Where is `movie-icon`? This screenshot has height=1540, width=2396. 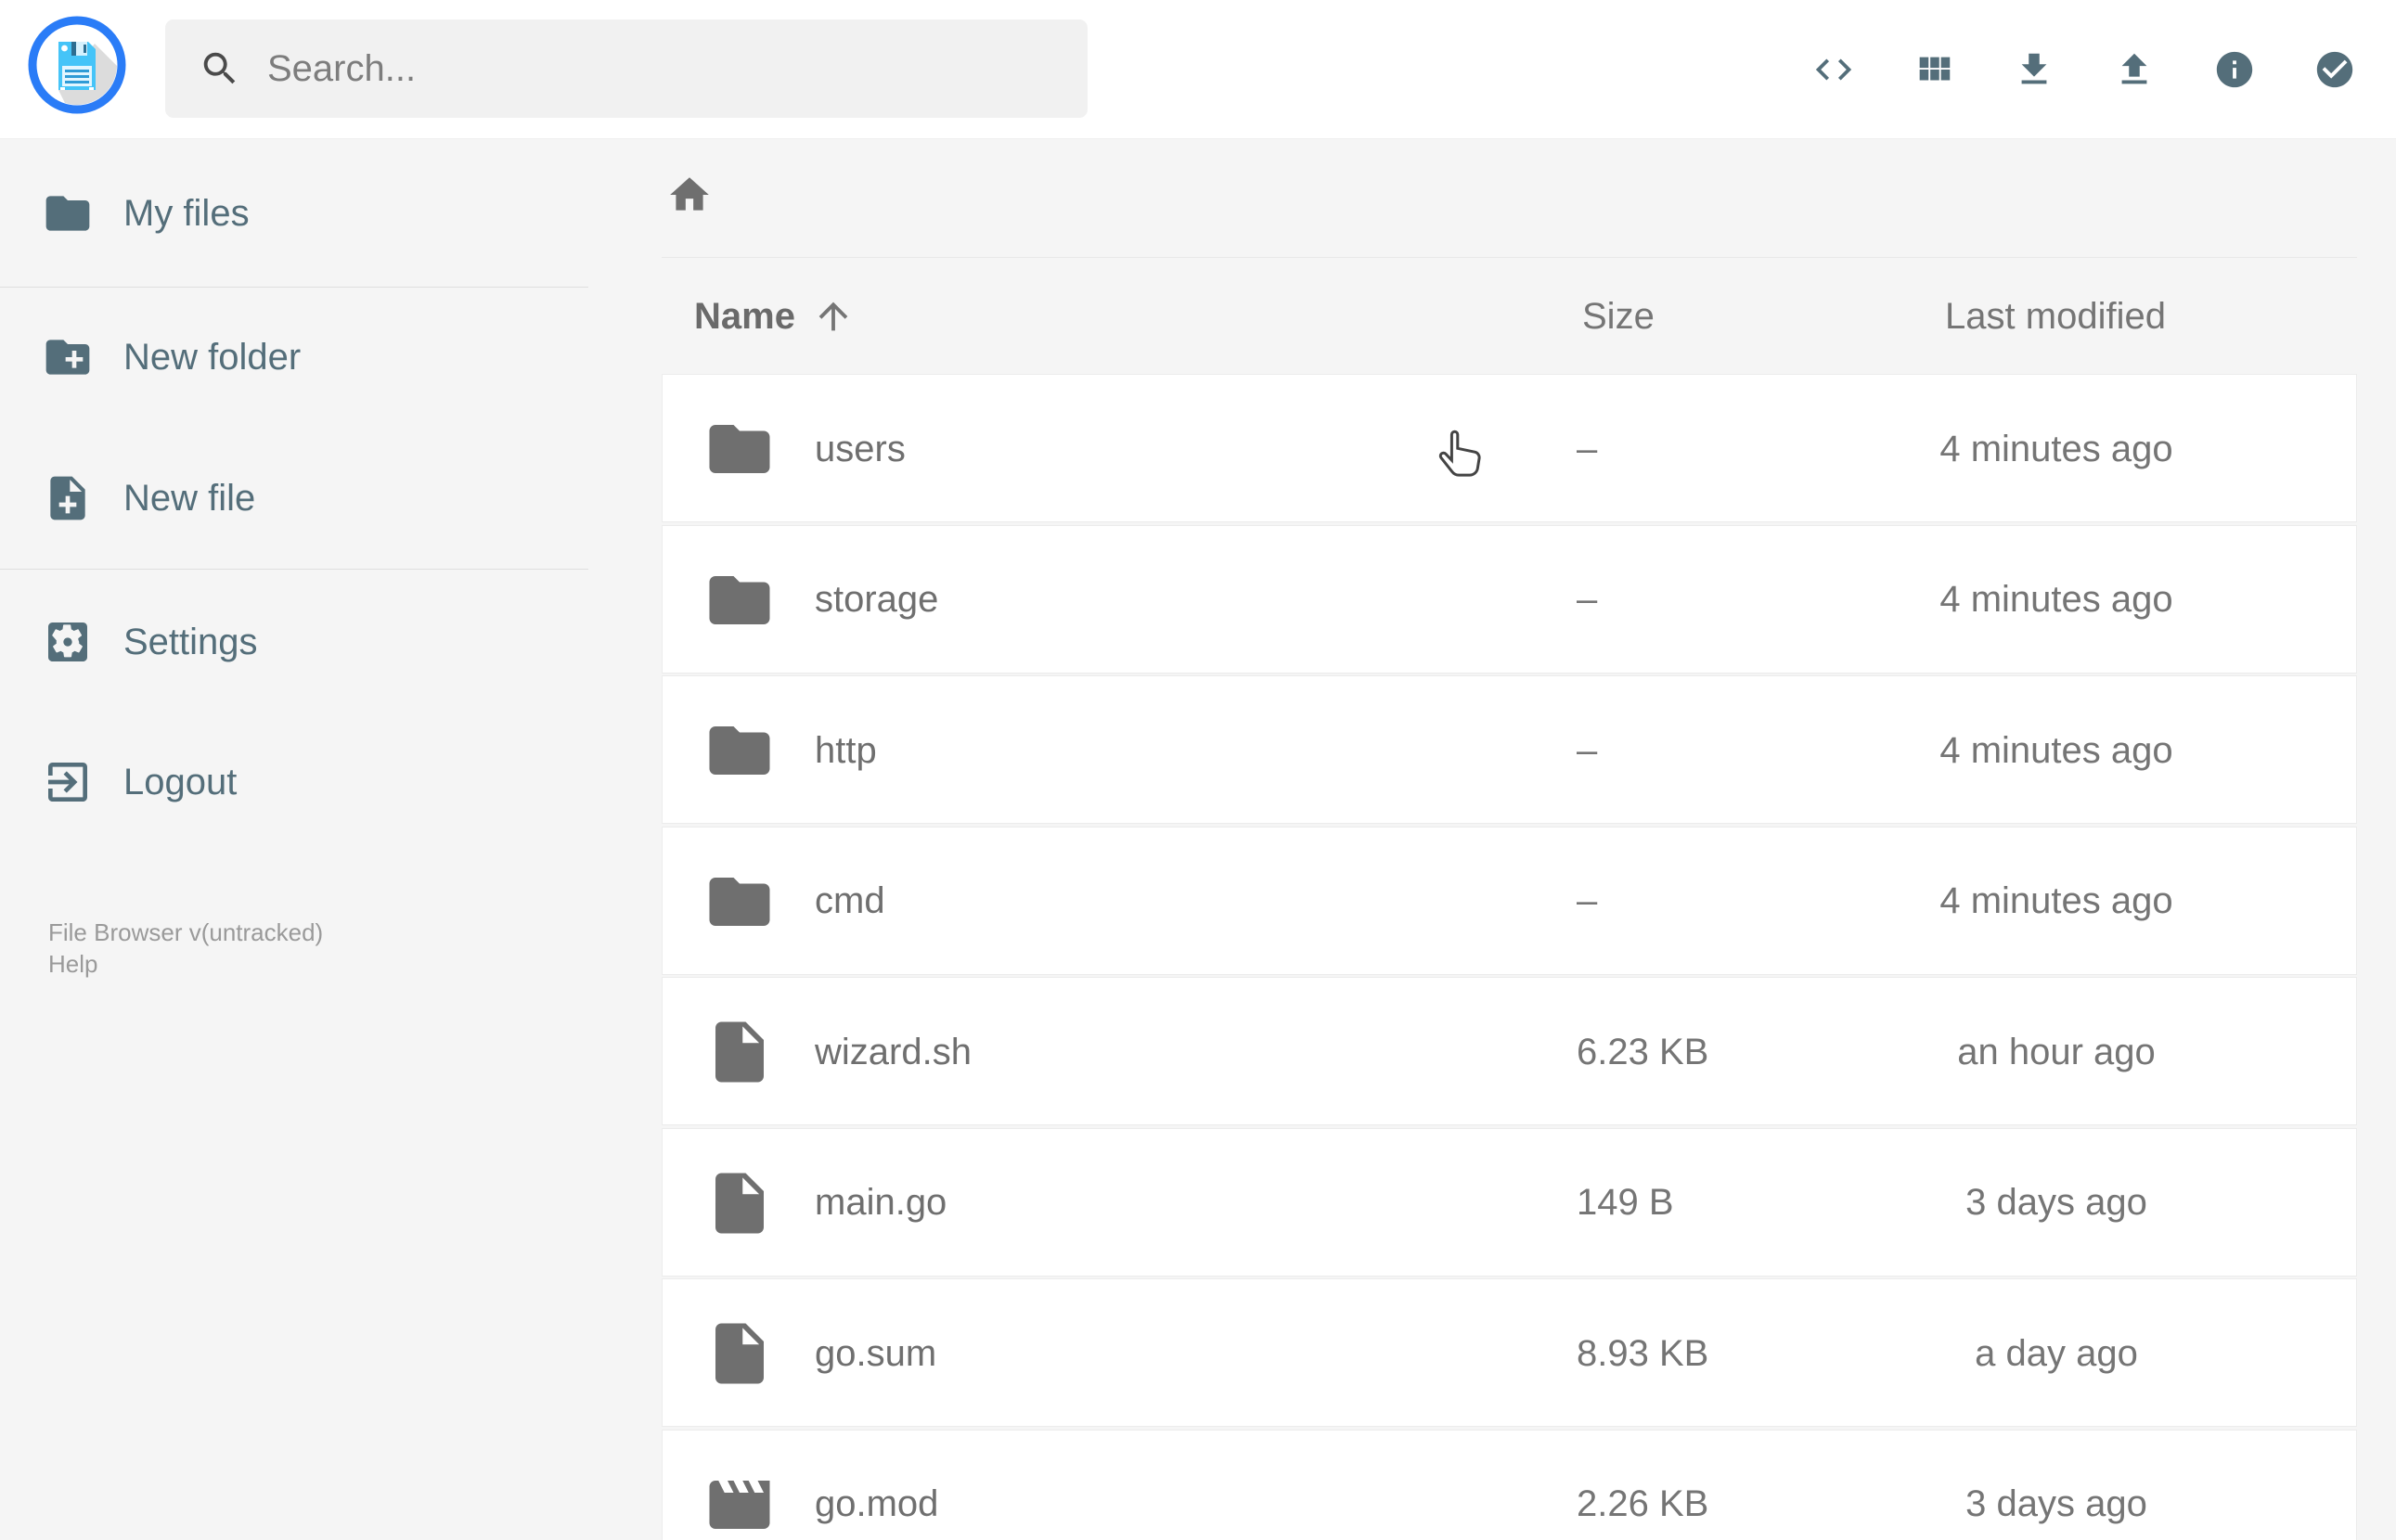
movie-icon is located at coordinates (739, 1504).